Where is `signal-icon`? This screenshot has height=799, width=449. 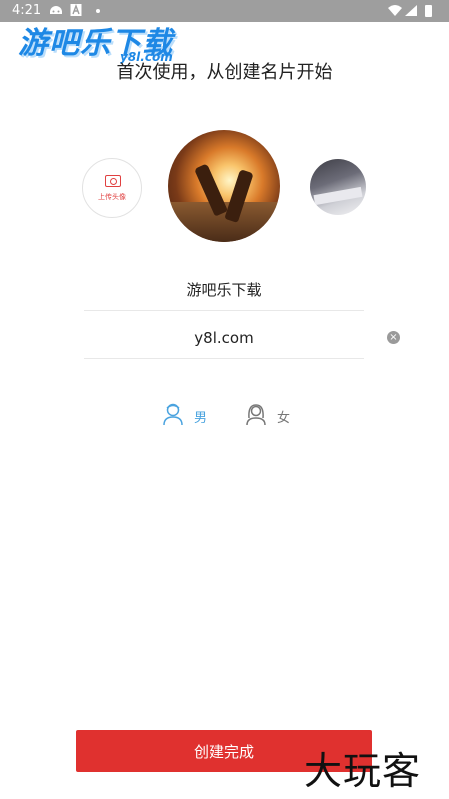
signal-icon is located at coordinates (411, 10).